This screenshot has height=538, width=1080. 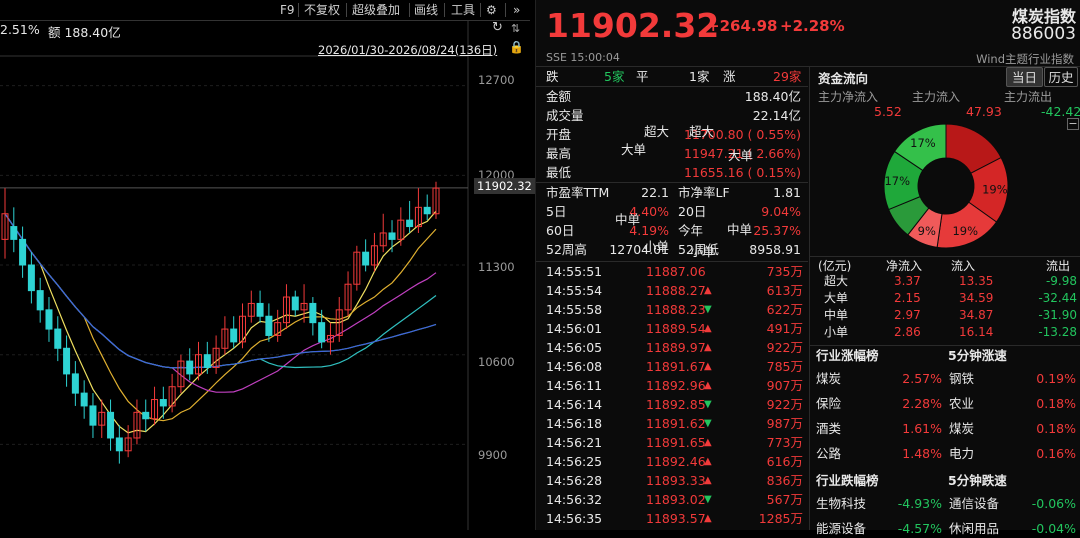 I want to click on tick-time: 14:56:32, so click(x=574, y=499).